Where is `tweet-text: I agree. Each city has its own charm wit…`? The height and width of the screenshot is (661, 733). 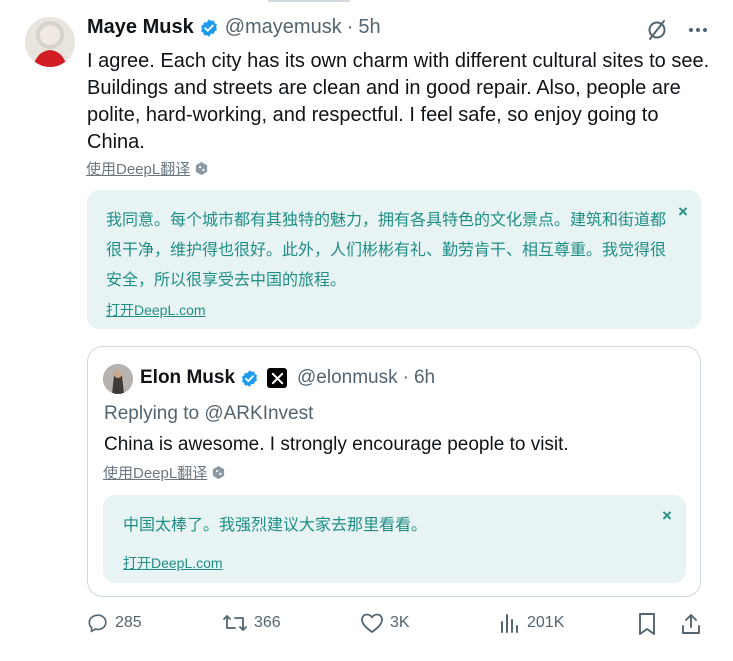 tweet-text: I agree. Each city has its own charm wit… is located at coordinates (398, 101).